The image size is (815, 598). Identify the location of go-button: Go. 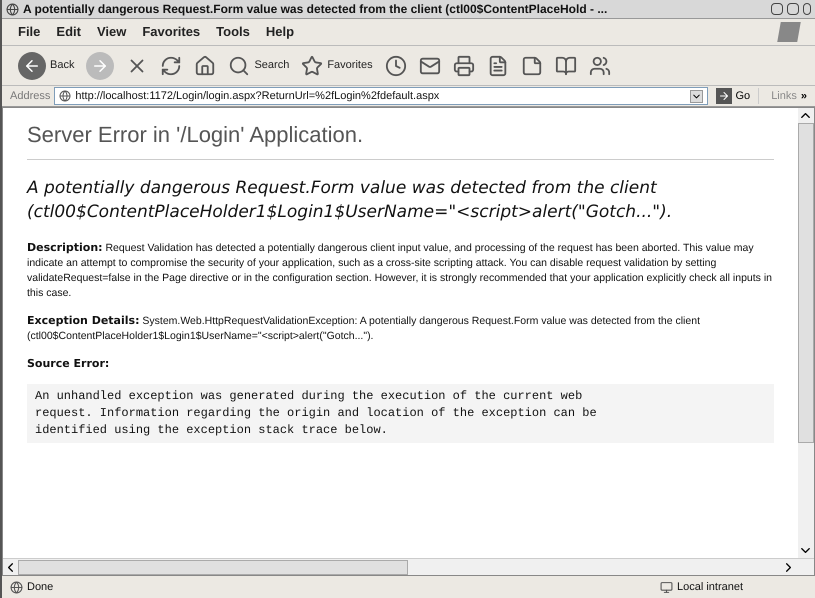
(733, 96).